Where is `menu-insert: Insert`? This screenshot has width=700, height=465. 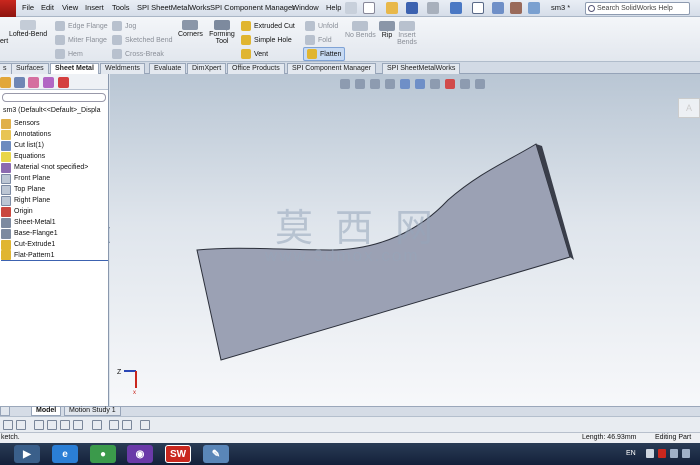
menu-insert: Insert is located at coordinates (94, 7).